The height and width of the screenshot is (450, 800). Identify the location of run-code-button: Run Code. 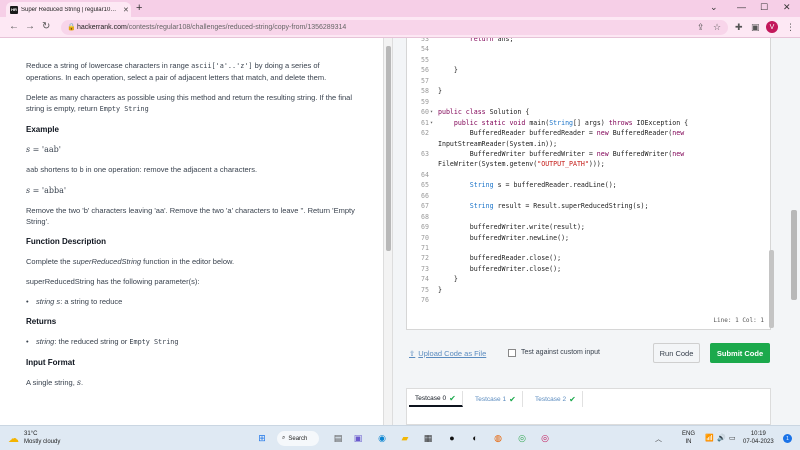
(676, 353).